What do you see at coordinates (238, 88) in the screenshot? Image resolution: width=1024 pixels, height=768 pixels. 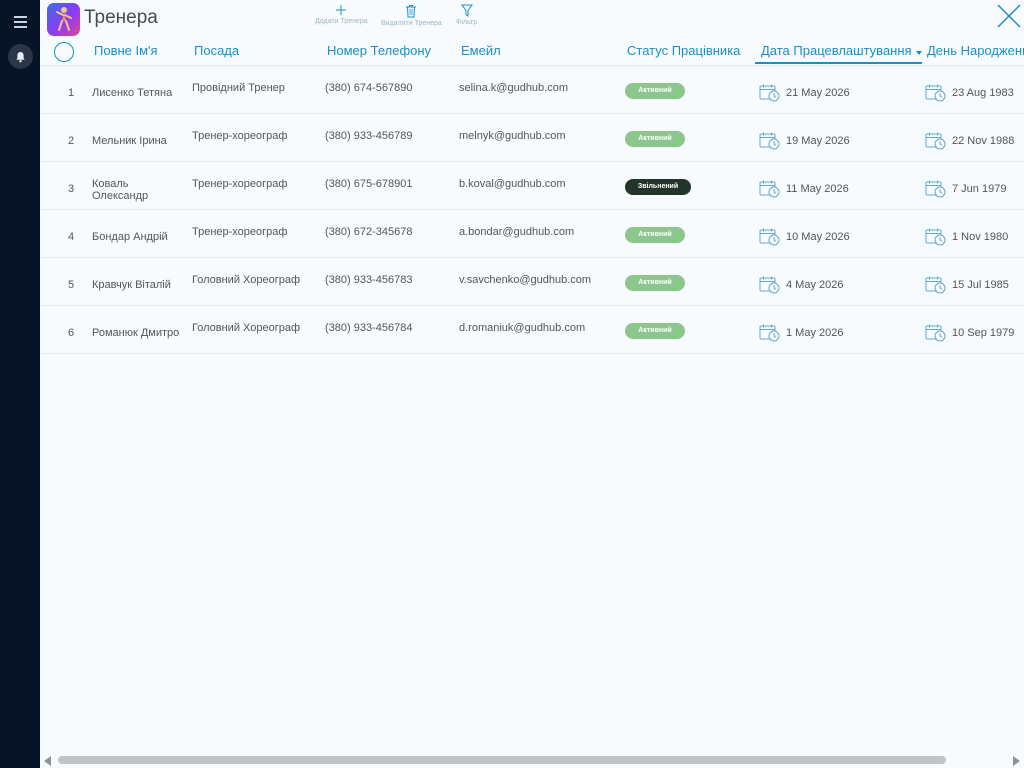 I see `row-position: Провідний Тренер` at bounding box center [238, 88].